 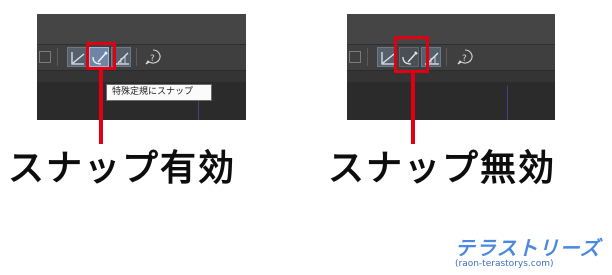 I want to click on callout-line-enabled, so click(x=101, y=107).